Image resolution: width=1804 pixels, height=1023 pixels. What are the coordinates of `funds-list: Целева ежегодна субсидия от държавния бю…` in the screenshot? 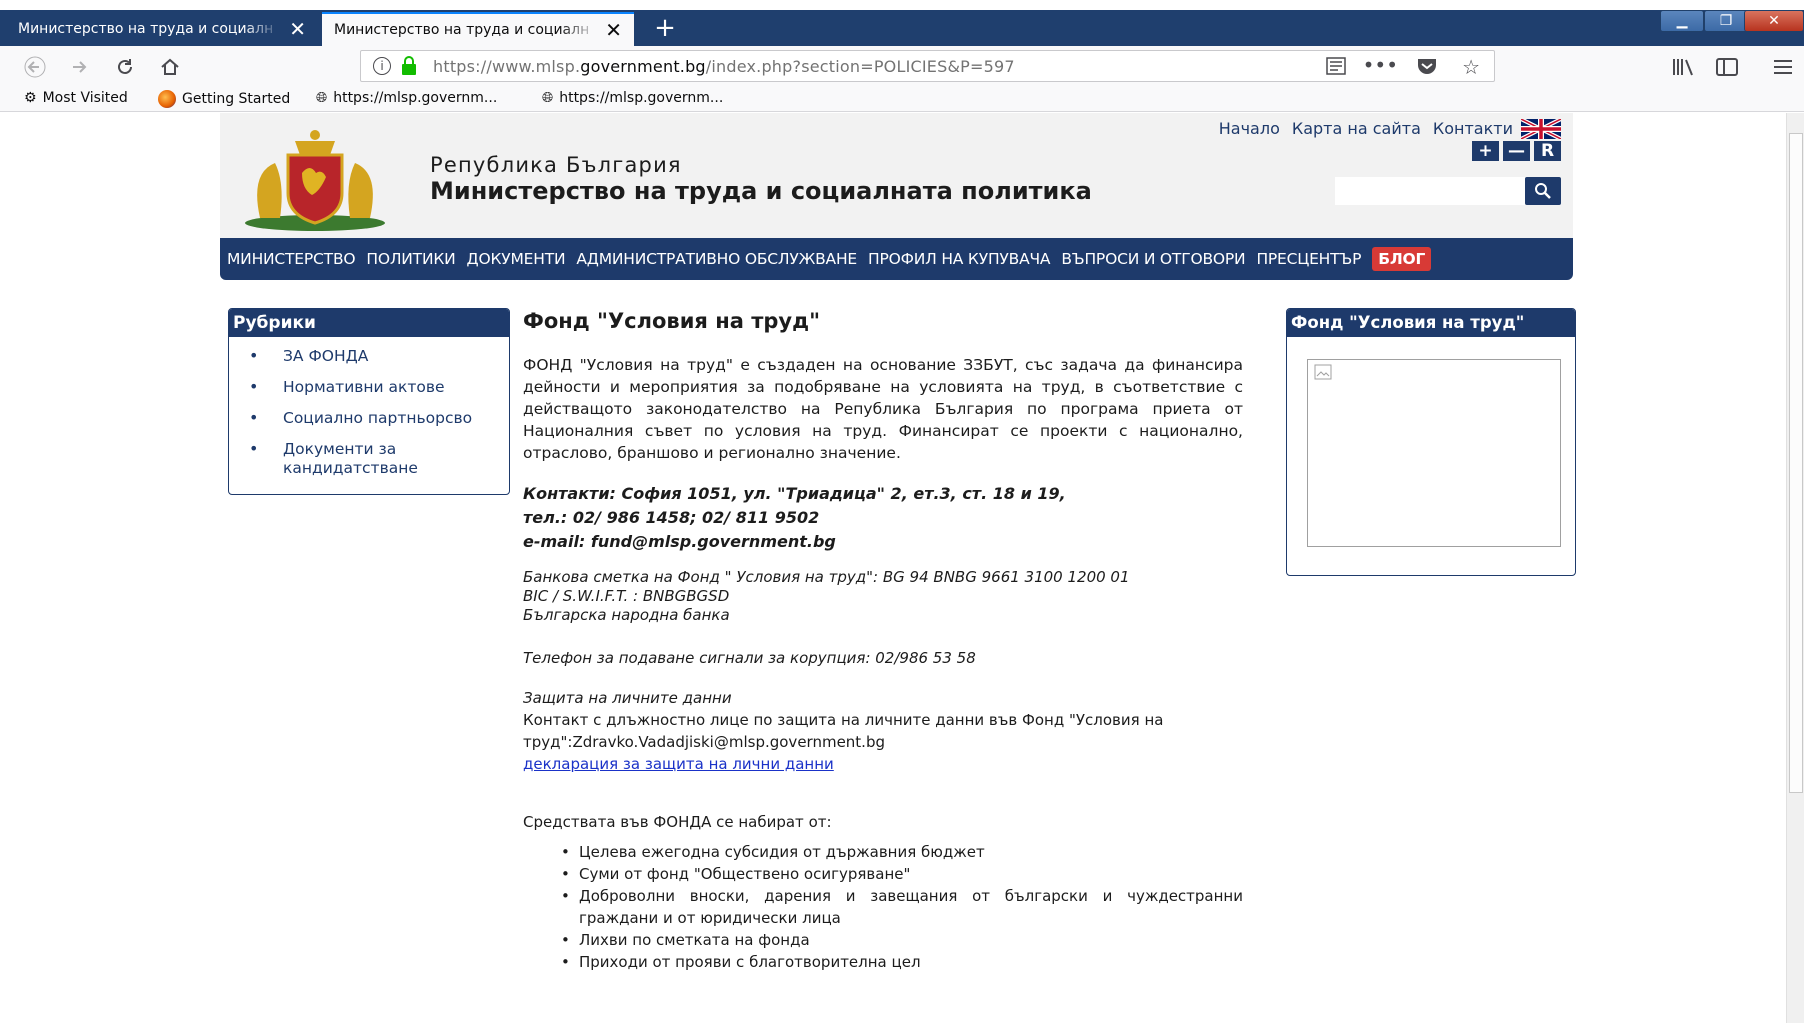 It's located at (883, 907).